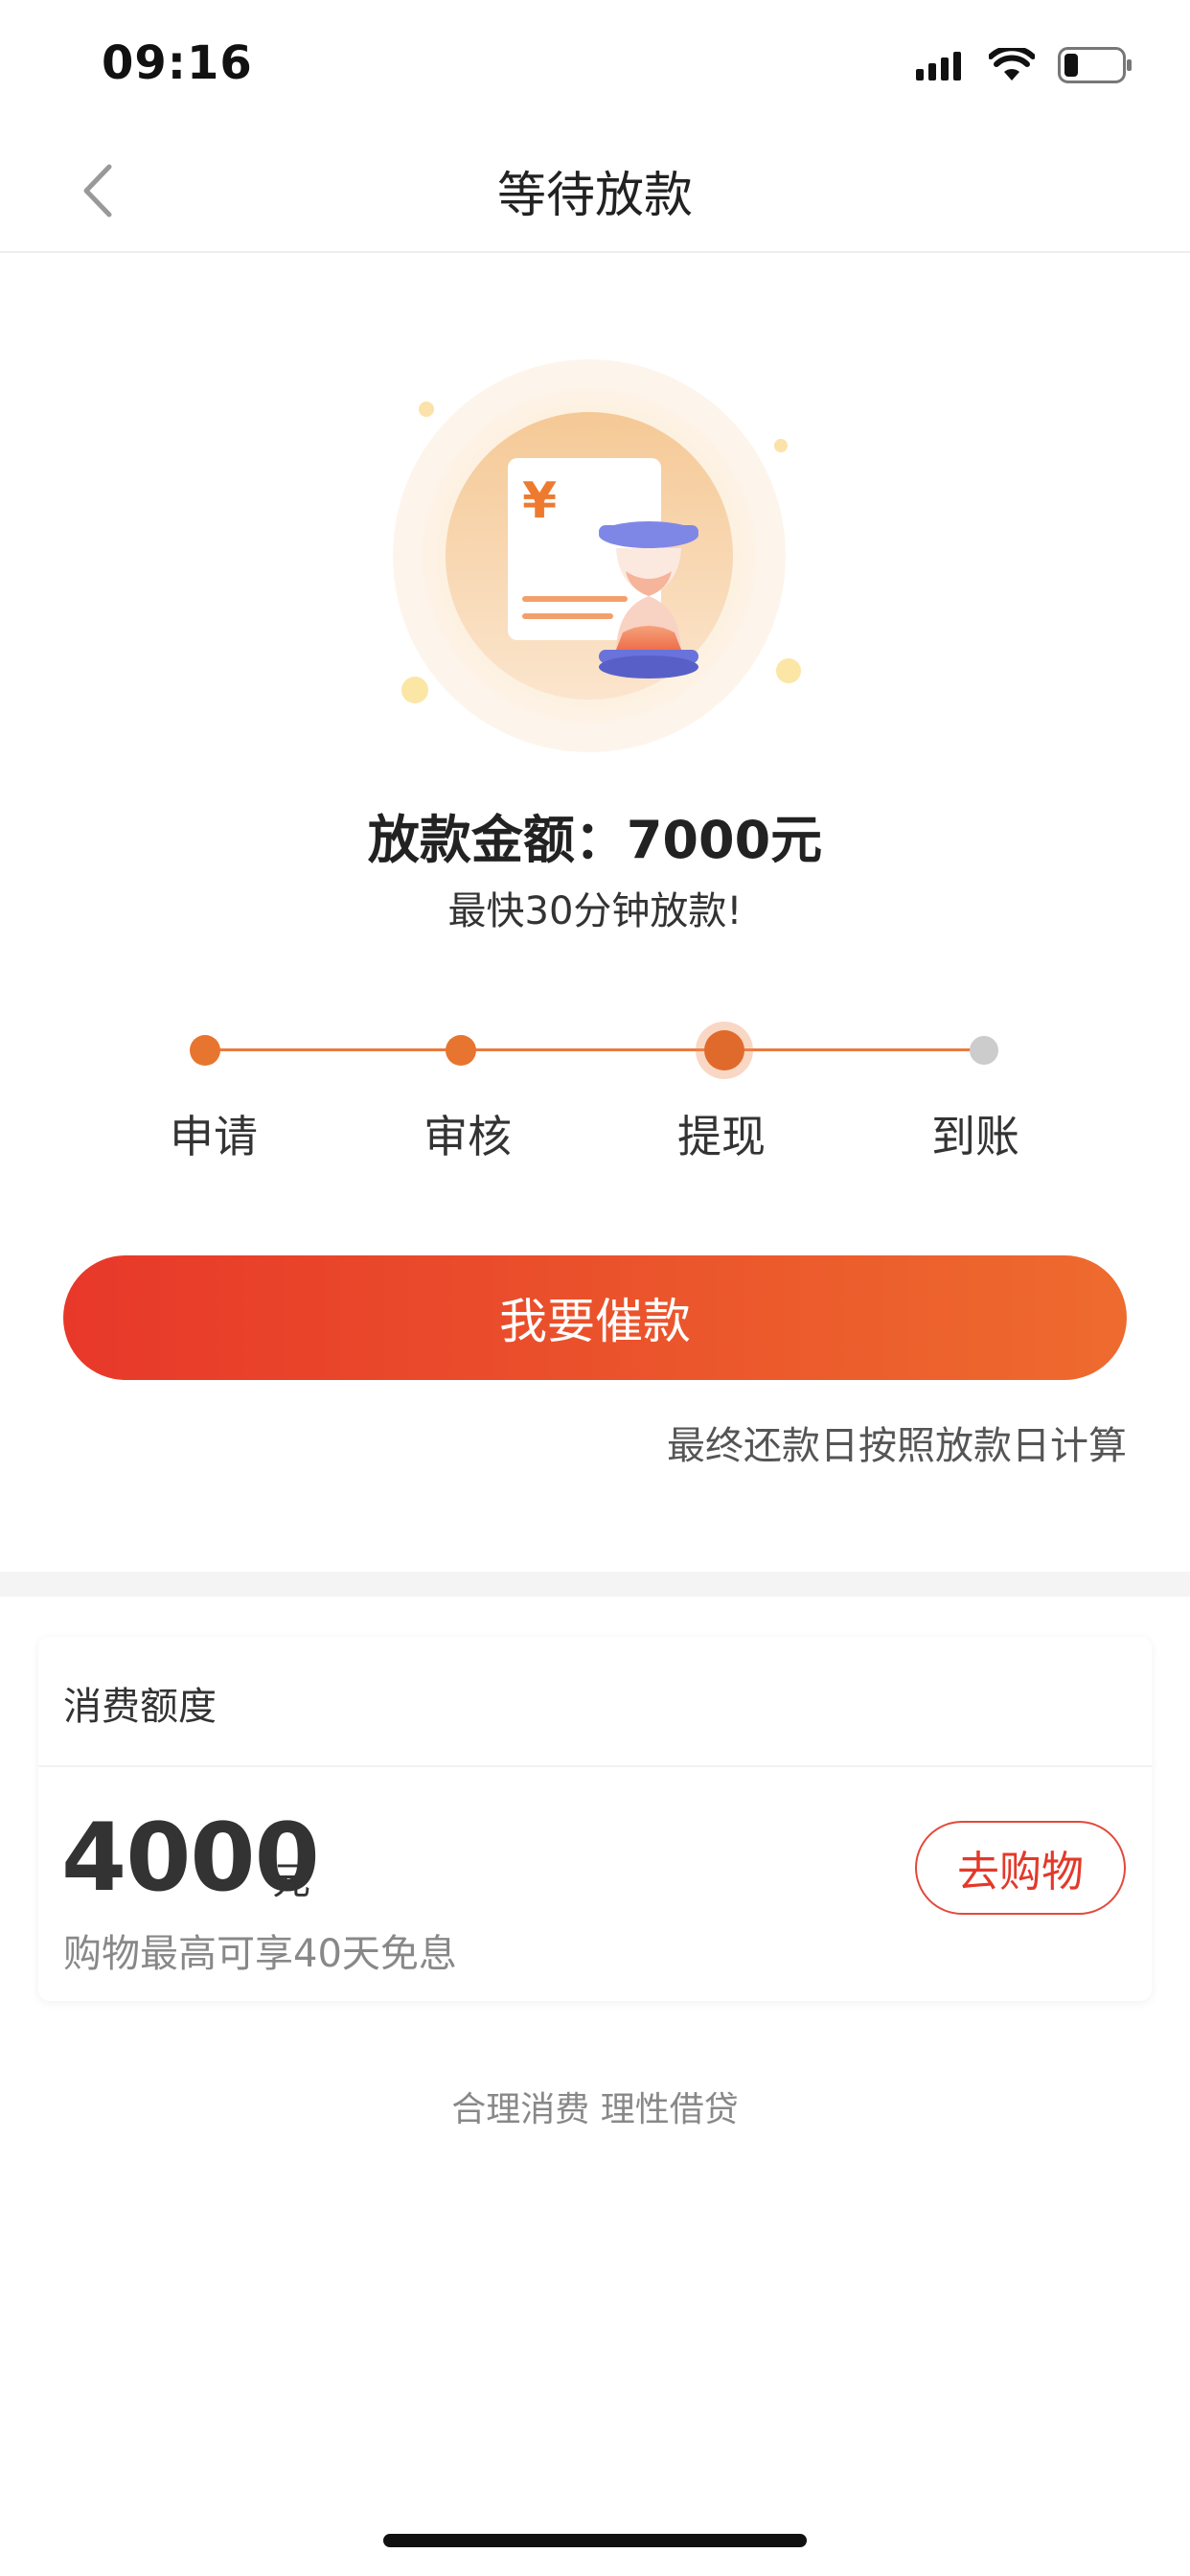  I want to click on step-label-arrival: 到账, so click(975, 1136).